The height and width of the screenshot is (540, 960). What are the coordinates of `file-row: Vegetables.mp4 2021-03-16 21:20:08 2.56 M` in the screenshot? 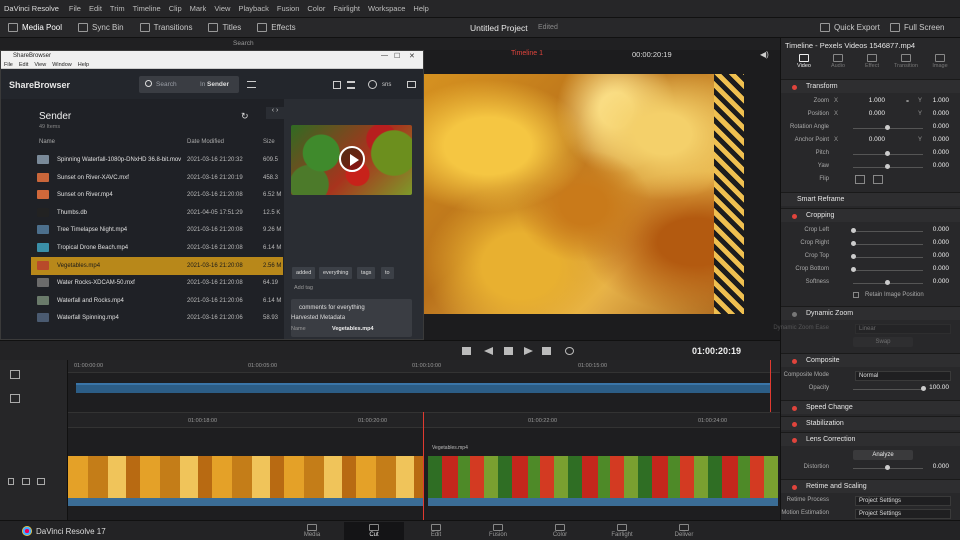 It's located at (157, 265).